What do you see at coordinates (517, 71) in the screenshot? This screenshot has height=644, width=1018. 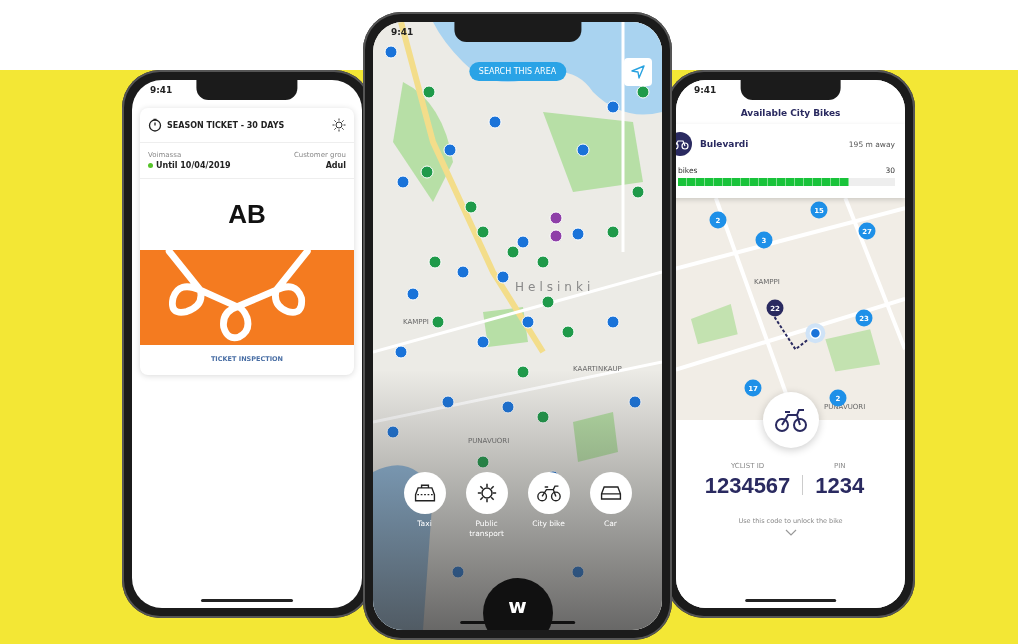 I see `search-area-button: SEARCH THIS AREA` at bounding box center [517, 71].